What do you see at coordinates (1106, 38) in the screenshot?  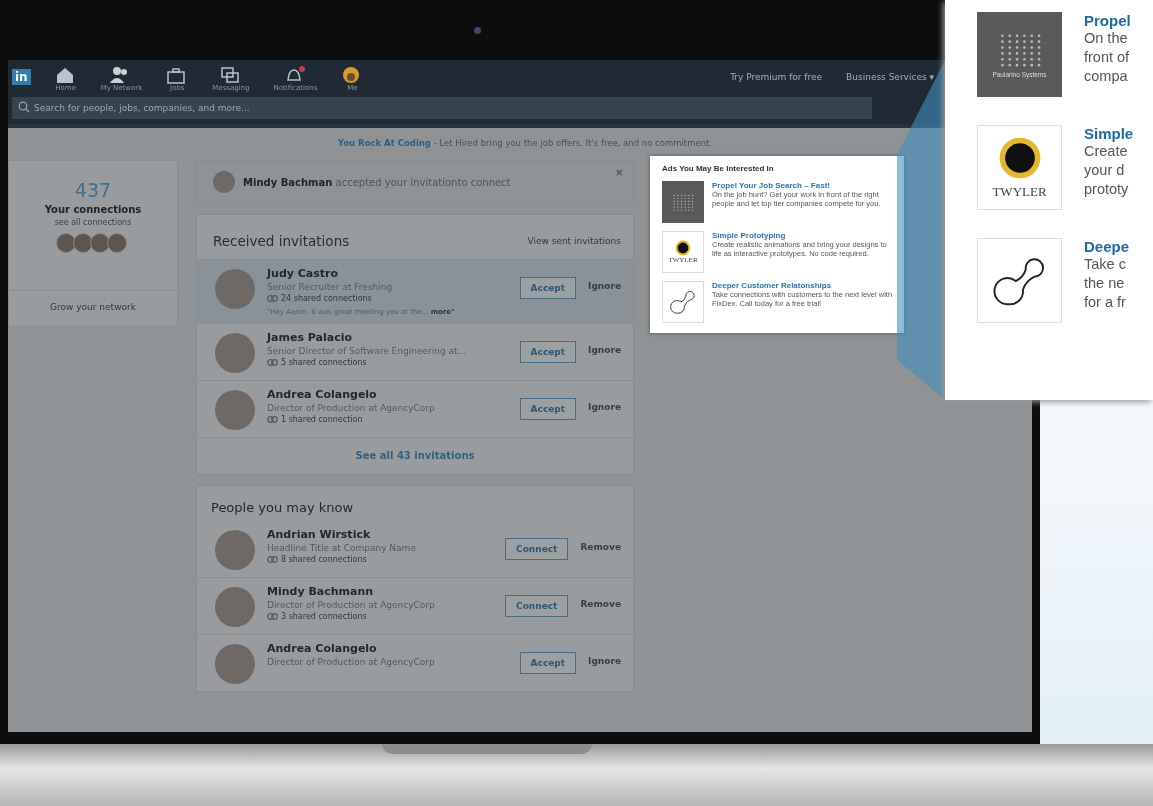 I see `ad-description-line: On the` at bounding box center [1106, 38].